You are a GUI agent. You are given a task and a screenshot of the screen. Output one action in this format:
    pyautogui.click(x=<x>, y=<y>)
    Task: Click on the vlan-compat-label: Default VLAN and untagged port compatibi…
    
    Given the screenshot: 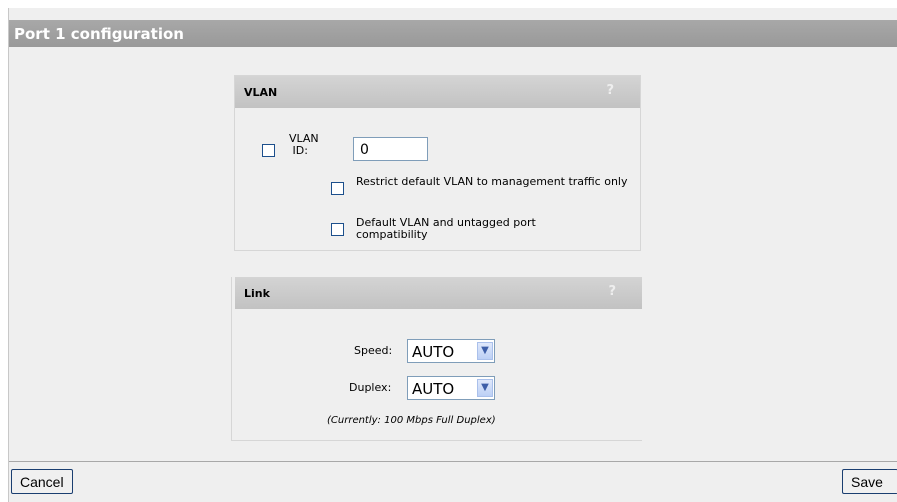 What is the action you would take?
    pyautogui.click(x=446, y=228)
    